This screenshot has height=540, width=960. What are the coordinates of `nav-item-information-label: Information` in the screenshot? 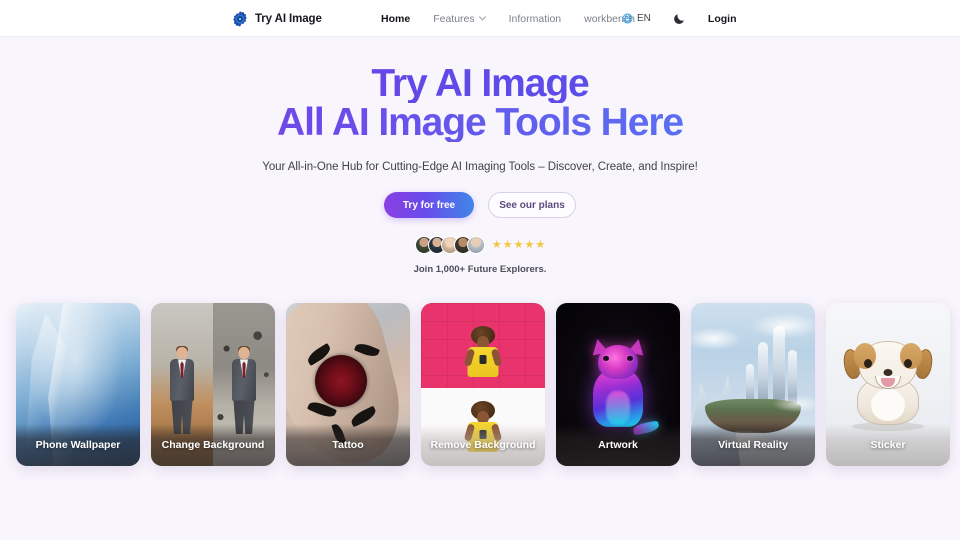 It's located at (535, 18).